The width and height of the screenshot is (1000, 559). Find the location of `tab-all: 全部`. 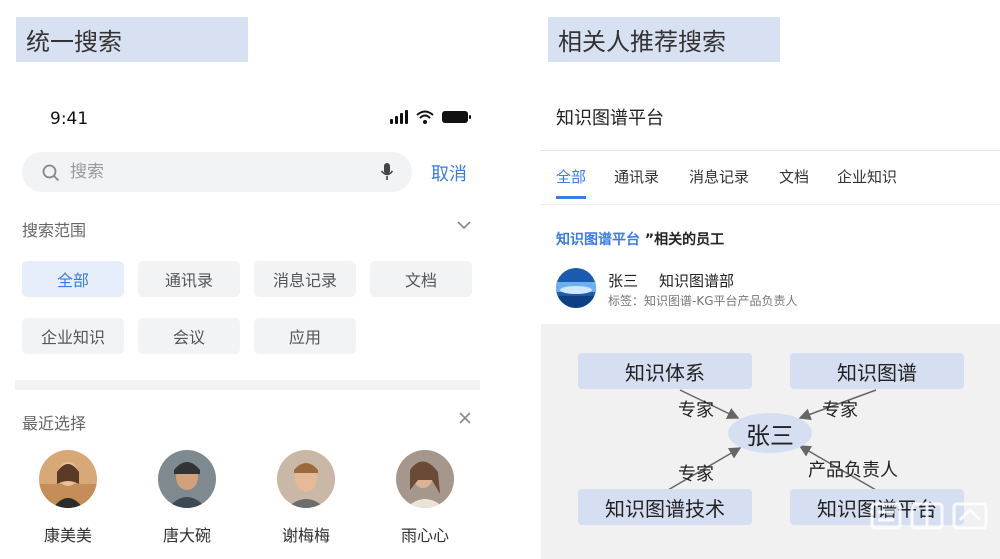

tab-all: 全部 is located at coordinates (571, 176).